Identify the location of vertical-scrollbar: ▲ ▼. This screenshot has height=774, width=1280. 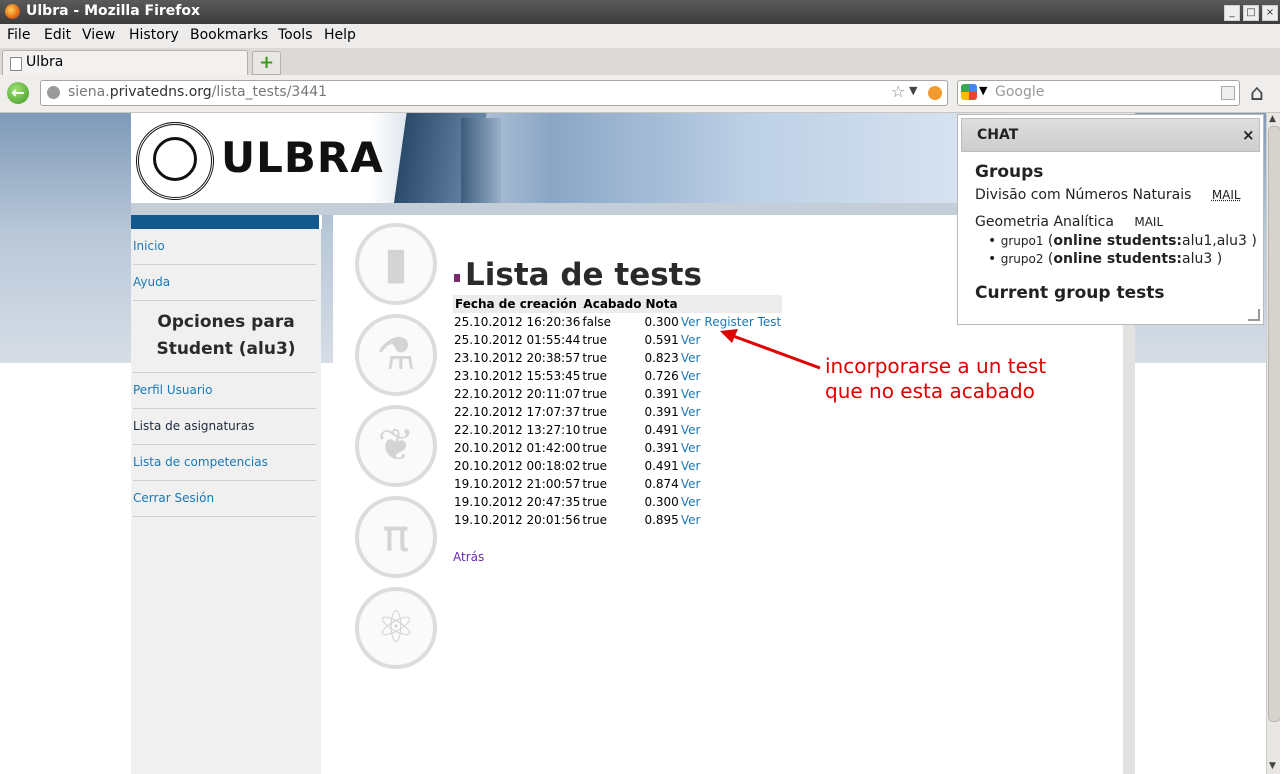
(1273, 443).